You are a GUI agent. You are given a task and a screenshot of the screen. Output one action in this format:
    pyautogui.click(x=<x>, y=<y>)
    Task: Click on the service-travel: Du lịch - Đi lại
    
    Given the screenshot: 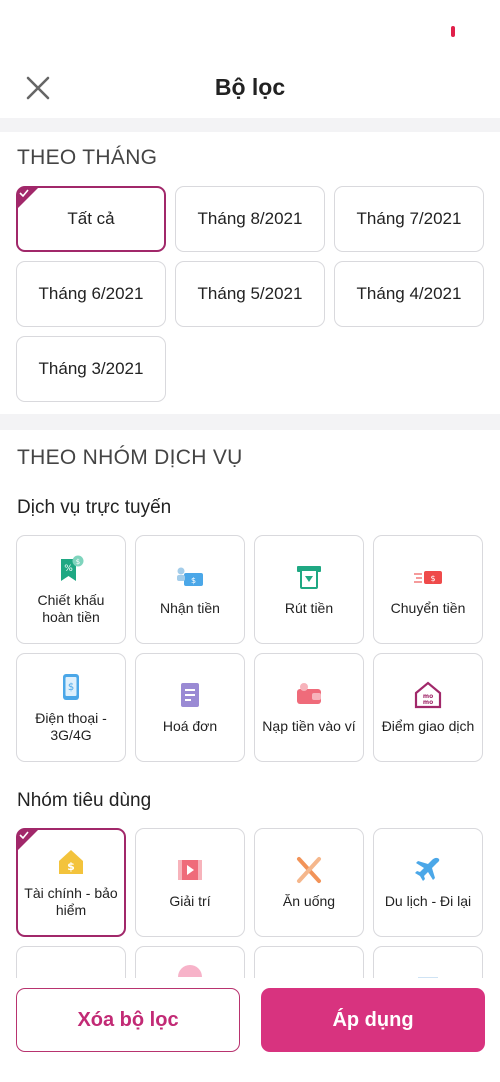 What is the action you would take?
    pyautogui.click(x=428, y=882)
    